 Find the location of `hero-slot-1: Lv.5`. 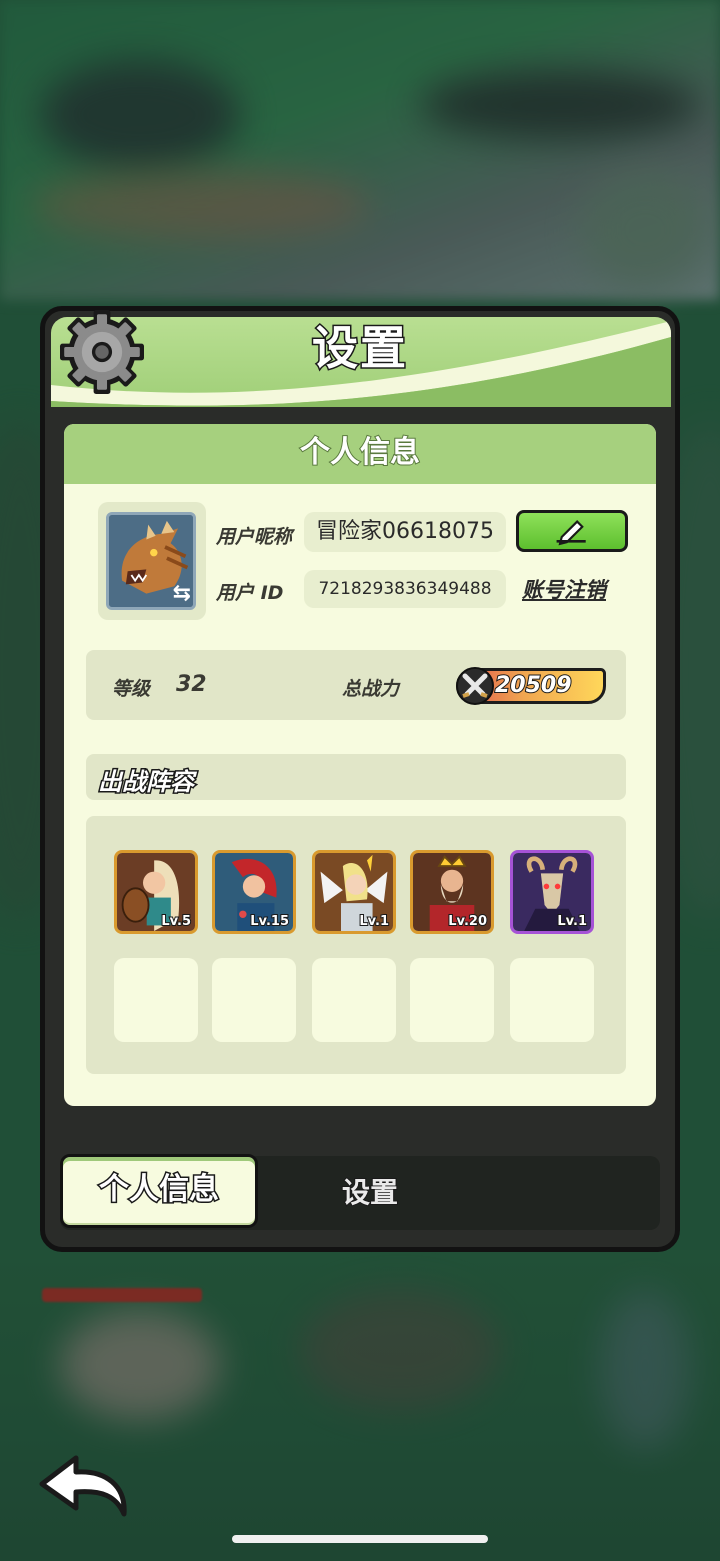

hero-slot-1: Lv.5 is located at coordinates (156, 892).